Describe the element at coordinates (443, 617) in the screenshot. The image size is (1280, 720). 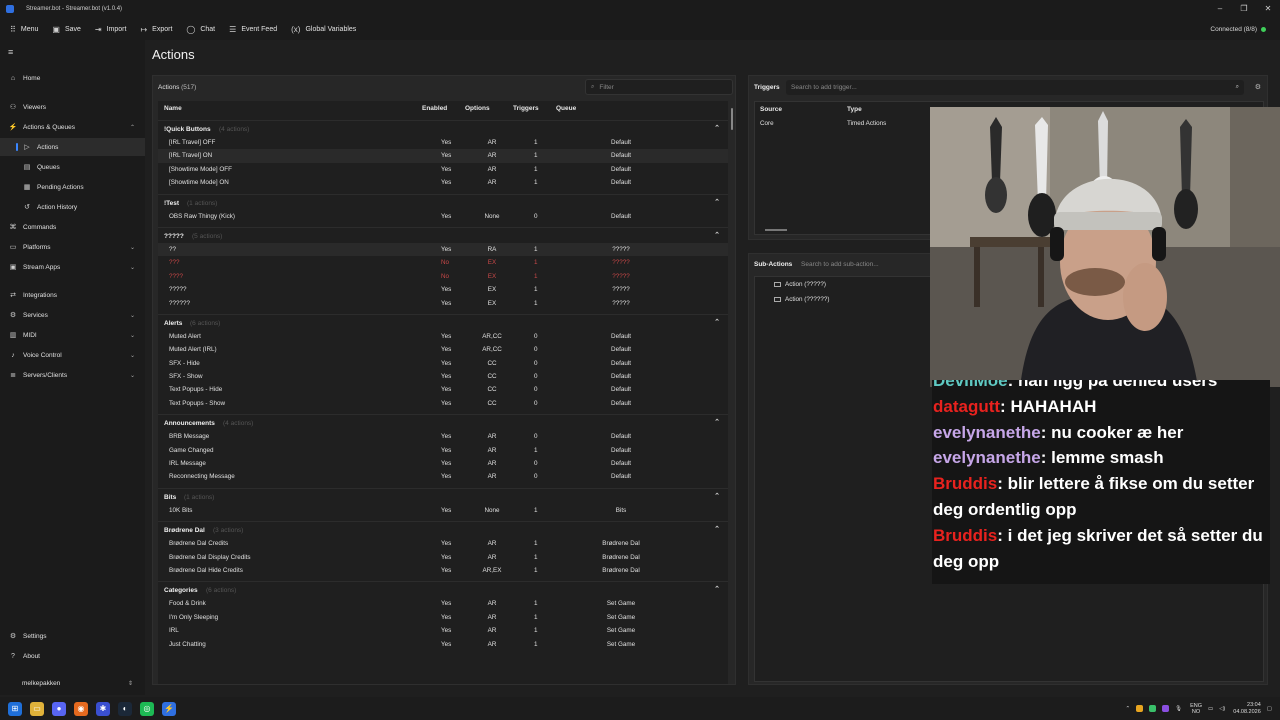
I see `table-row: I'm Only Sleeping Yes AR 1 Set Game` at that location.